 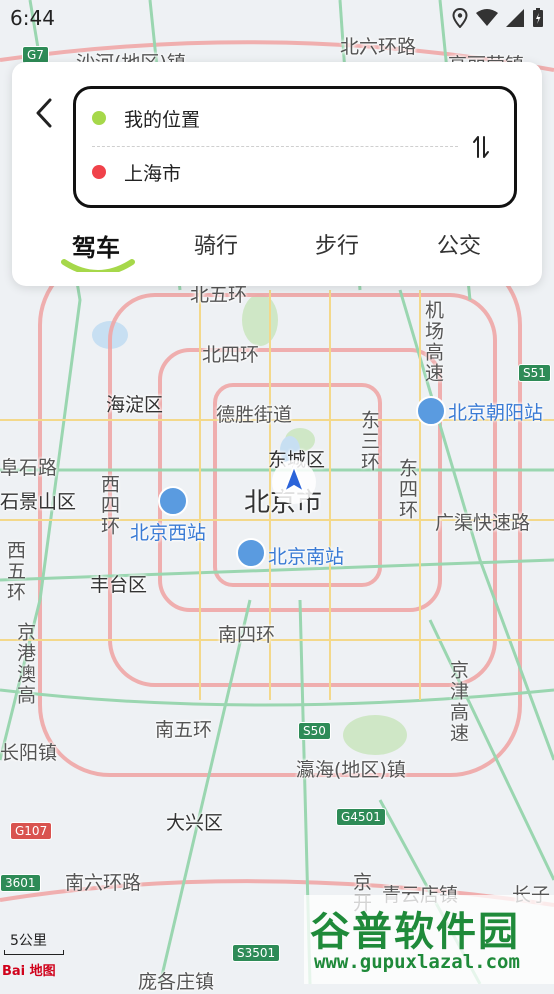 What do you see at coordinates (176, 982) in the screenshot?
I see `map-label: 庞各庄镇` at bounding box center [176, 982].